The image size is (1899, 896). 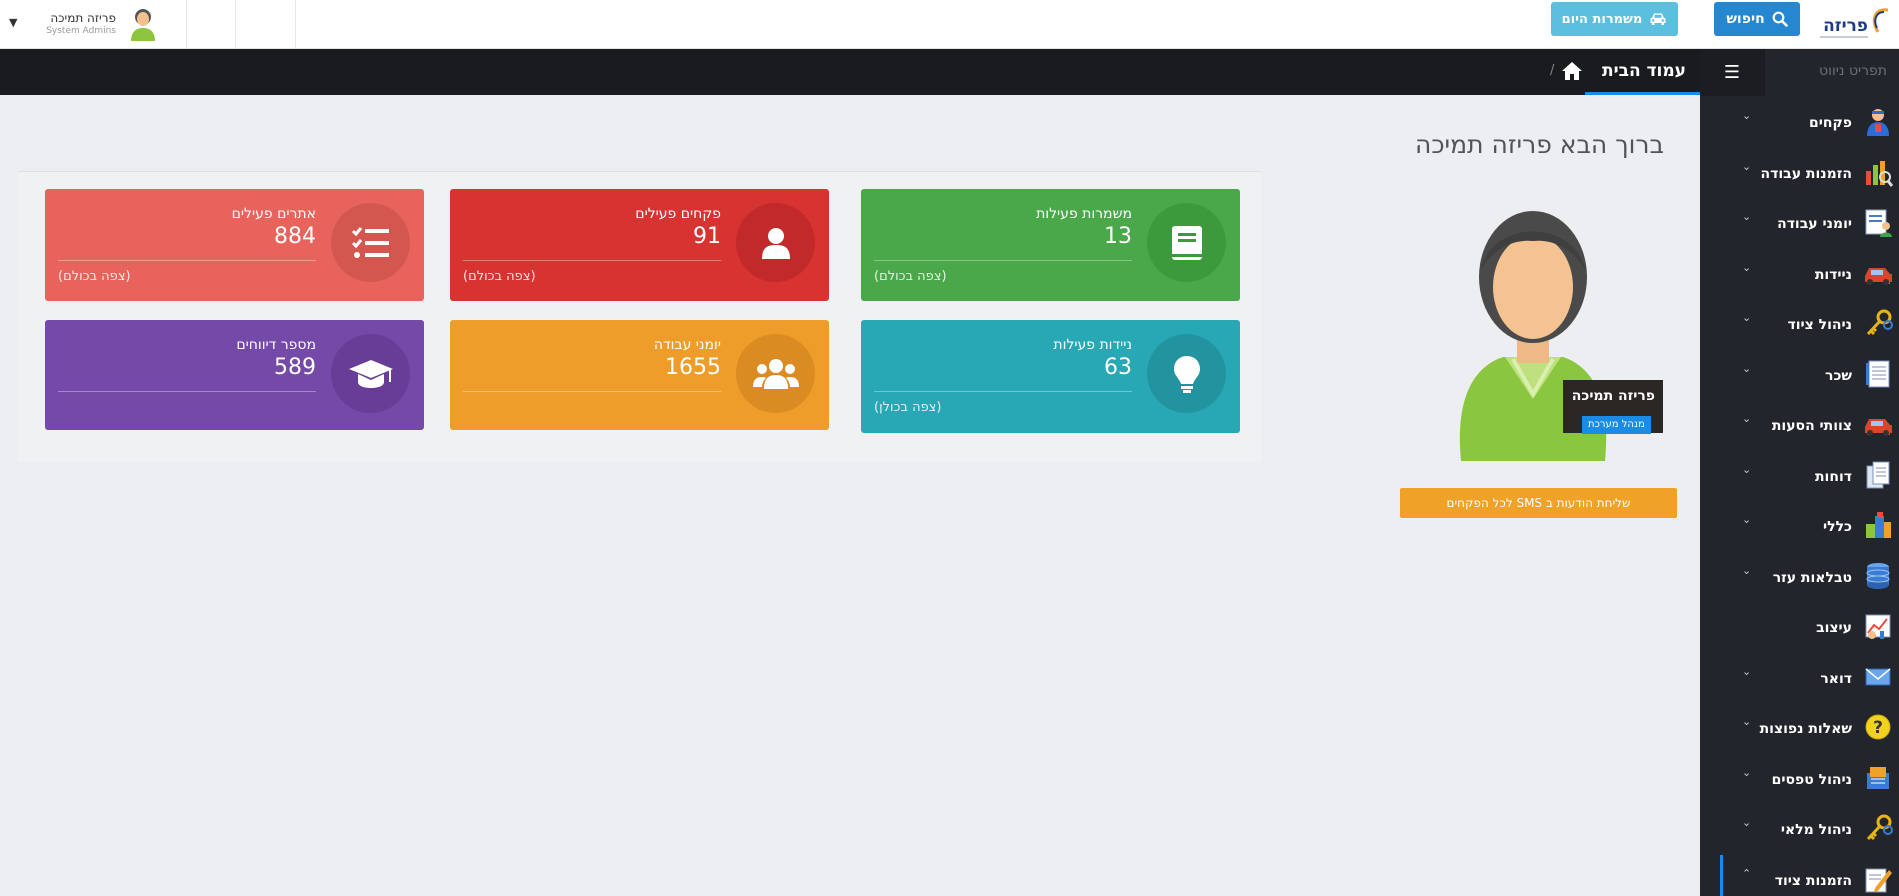 What do you see at coordinates (234, 245) in the screenshot?
I see `stat-card: אתרים פעילים 884 (צפה בכולם)` at bounding box center [234, 245].